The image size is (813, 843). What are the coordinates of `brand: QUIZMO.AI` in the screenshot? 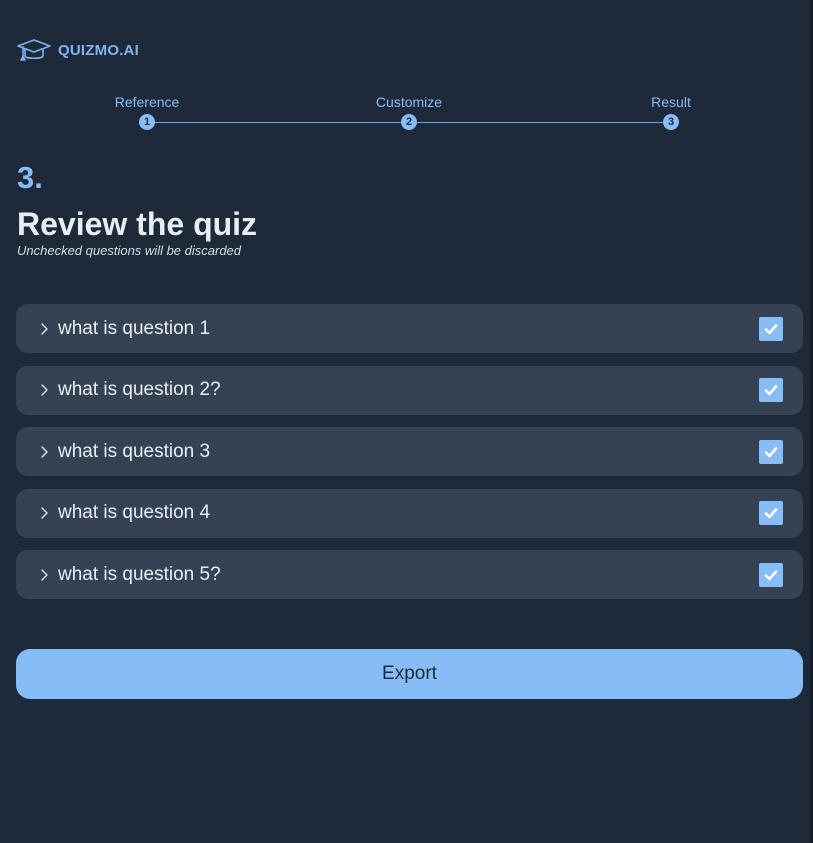 It's located at (77, 50).